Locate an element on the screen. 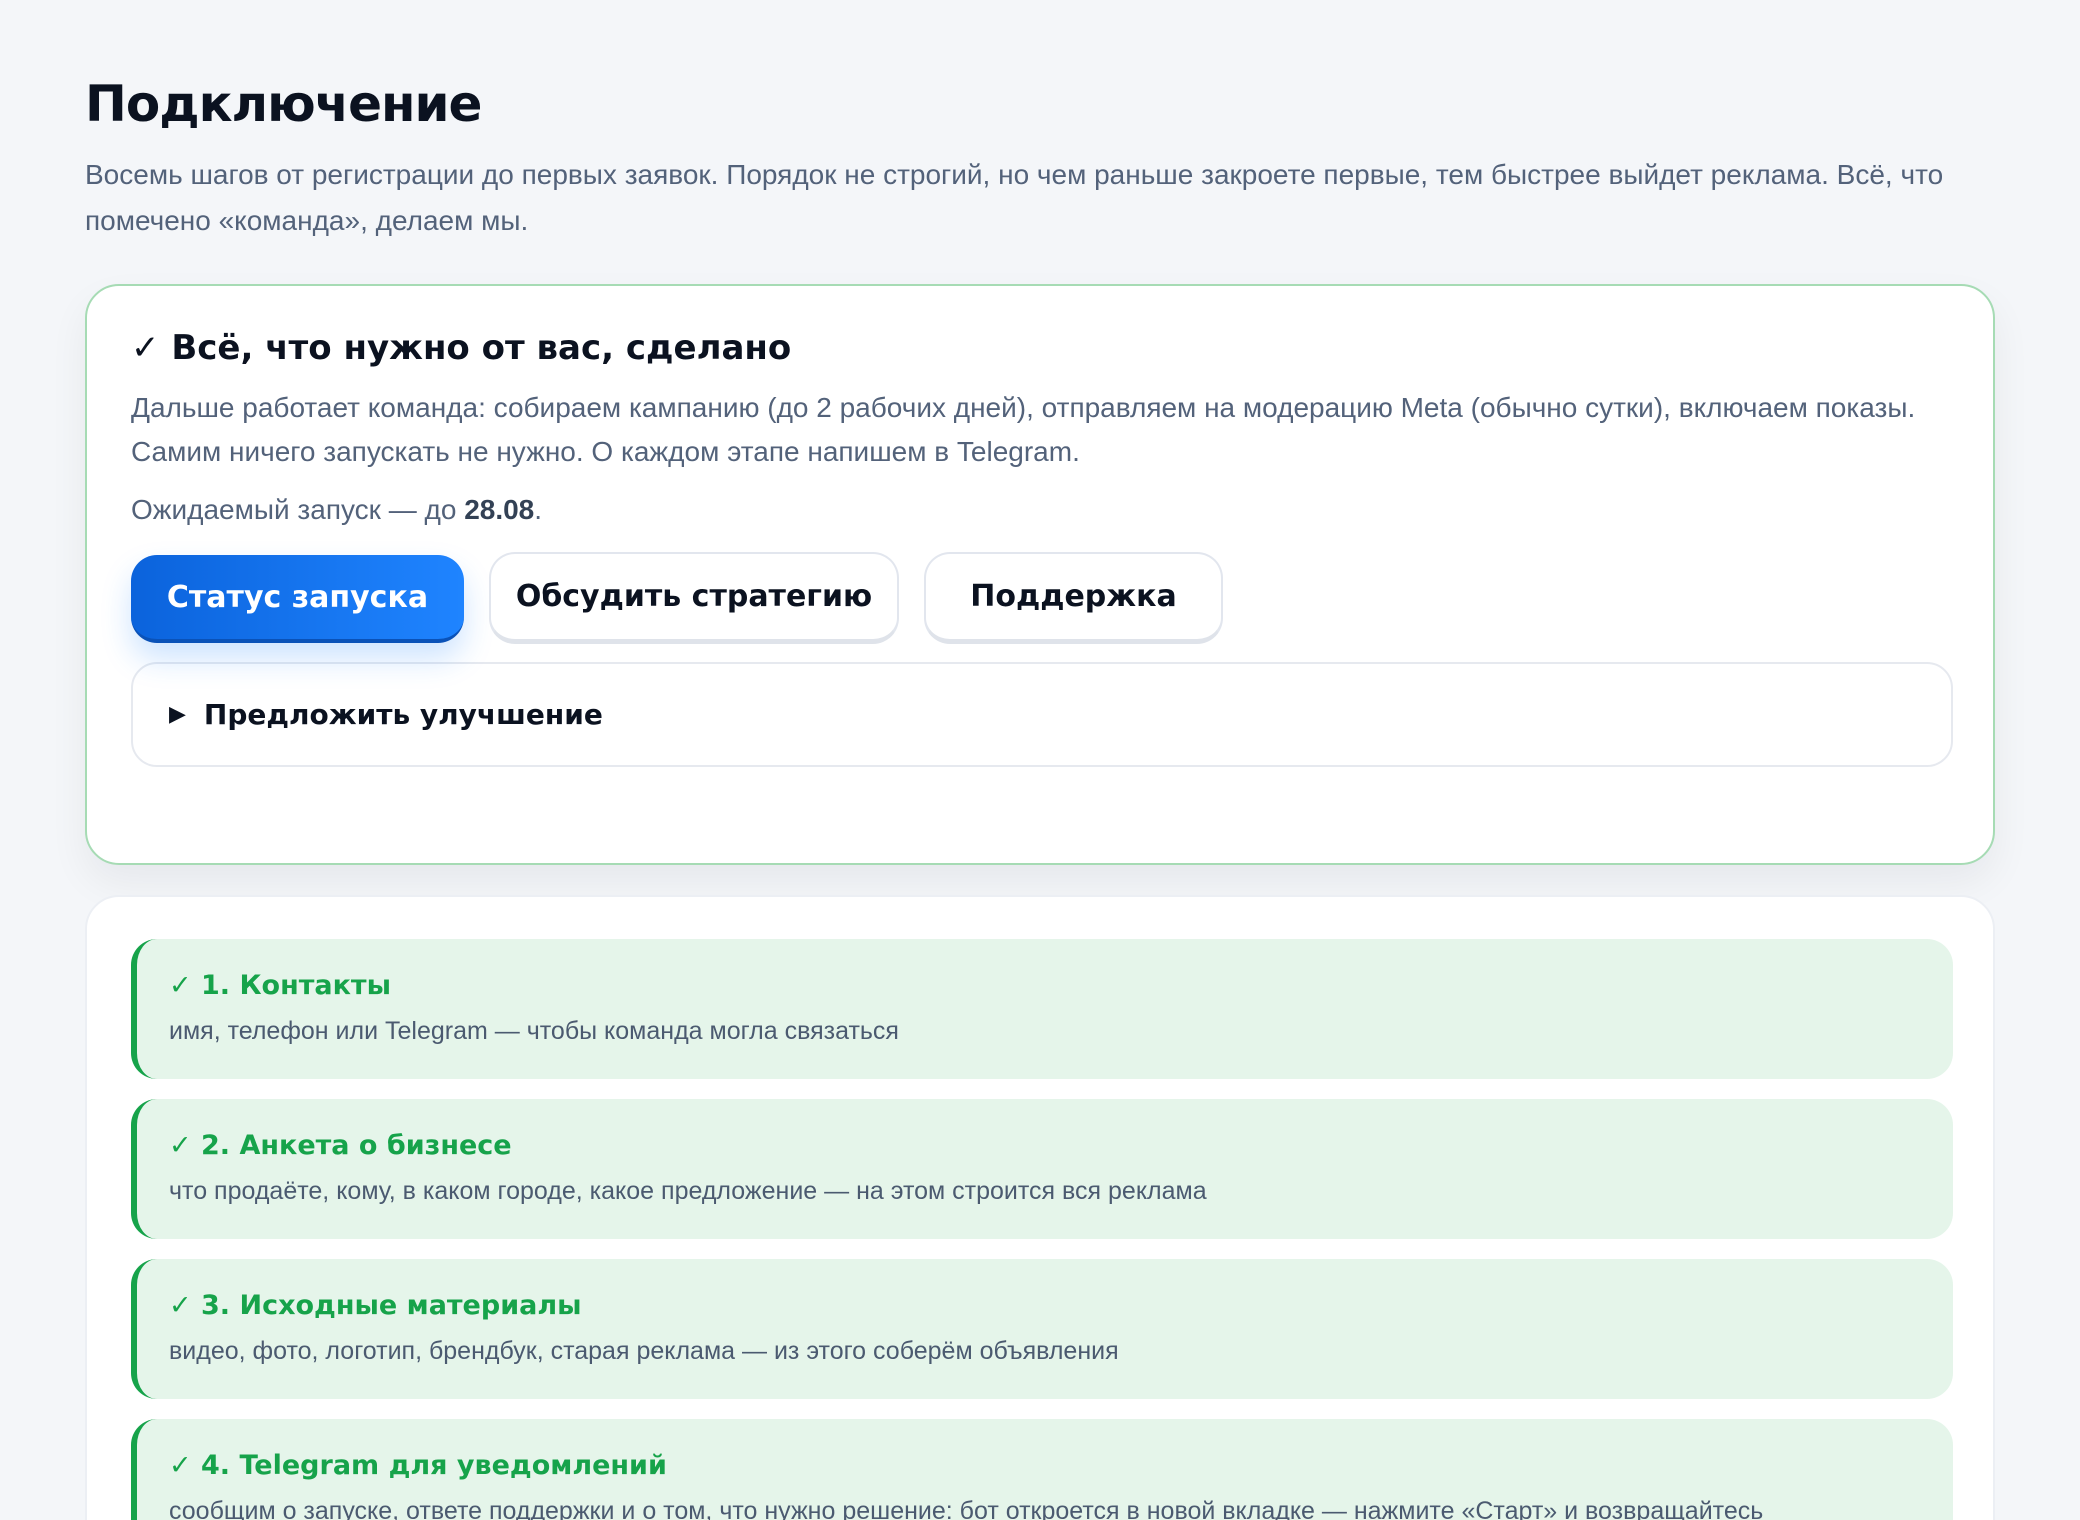 This screenshot has width=2080, height=1520. expand-triangle-icon: ▶ is located at coordinates (177, 714).